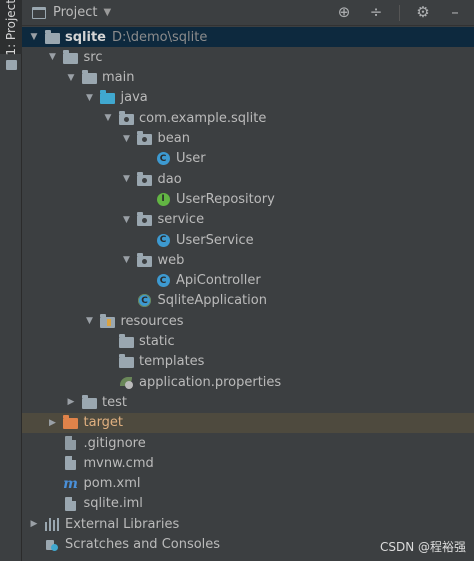  I want to click on tree-node-templates: templates, so click(248, 362).